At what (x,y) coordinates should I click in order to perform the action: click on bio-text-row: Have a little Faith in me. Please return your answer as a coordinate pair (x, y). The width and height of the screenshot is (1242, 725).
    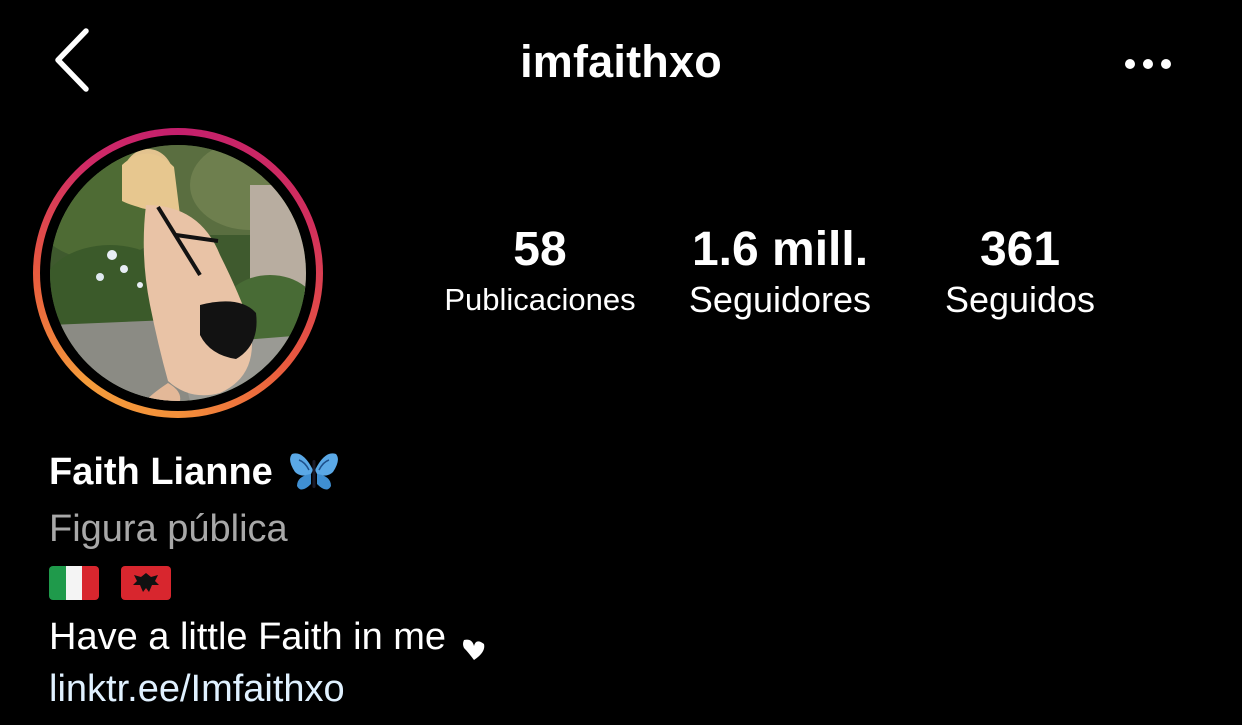
    Looking at the image, I should click on (624, 637).